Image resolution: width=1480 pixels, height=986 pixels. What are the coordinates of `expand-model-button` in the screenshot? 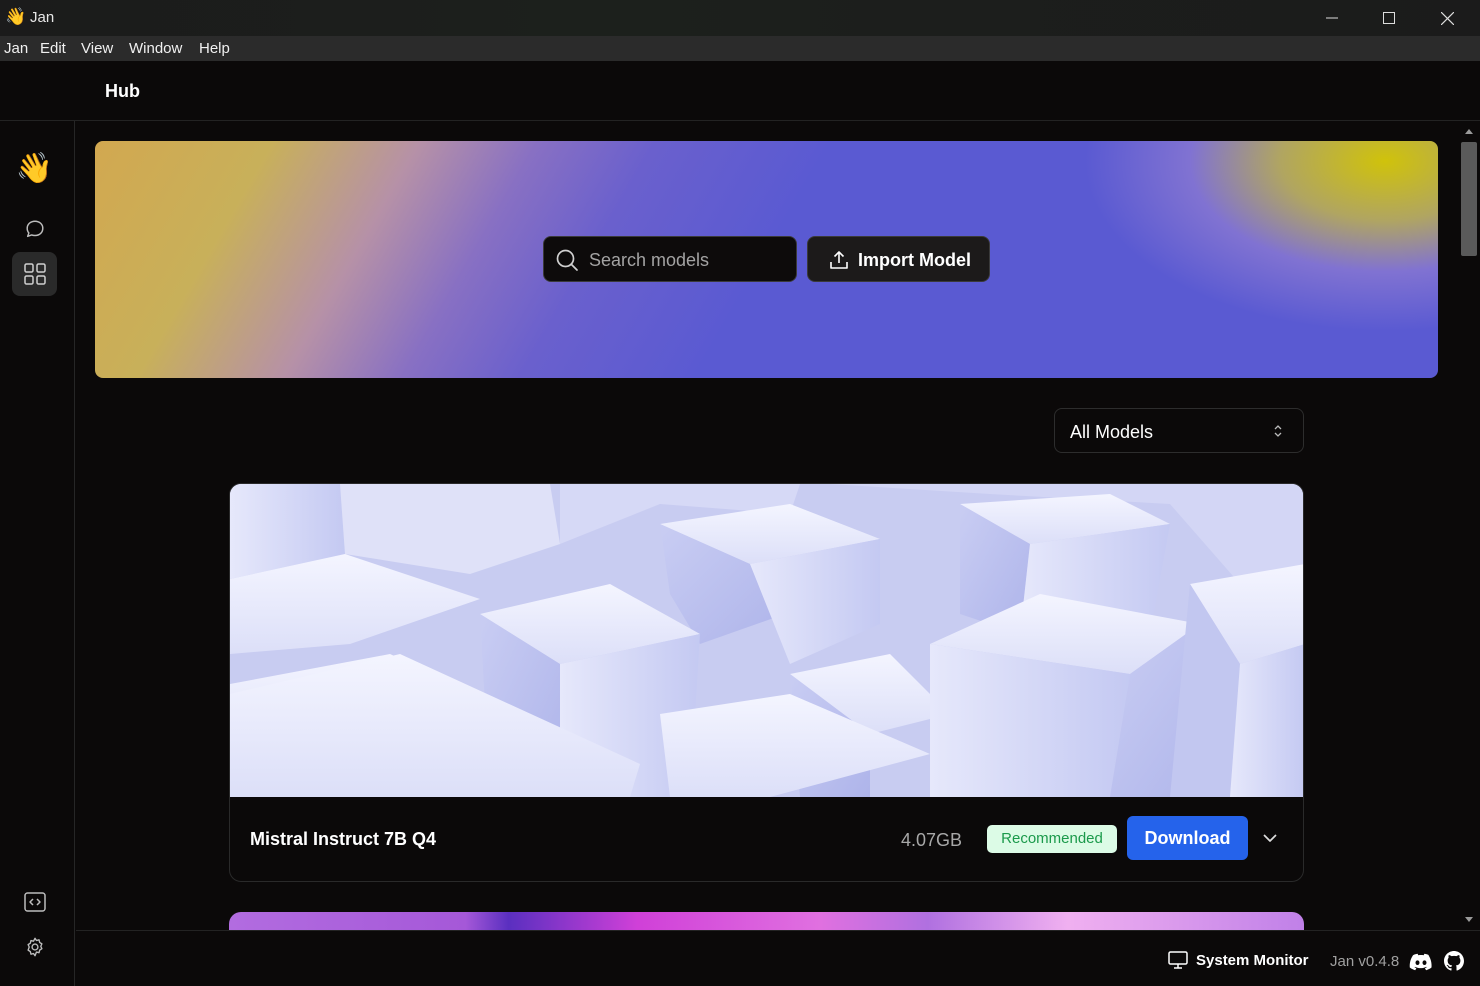 It's located at (1270, 838).